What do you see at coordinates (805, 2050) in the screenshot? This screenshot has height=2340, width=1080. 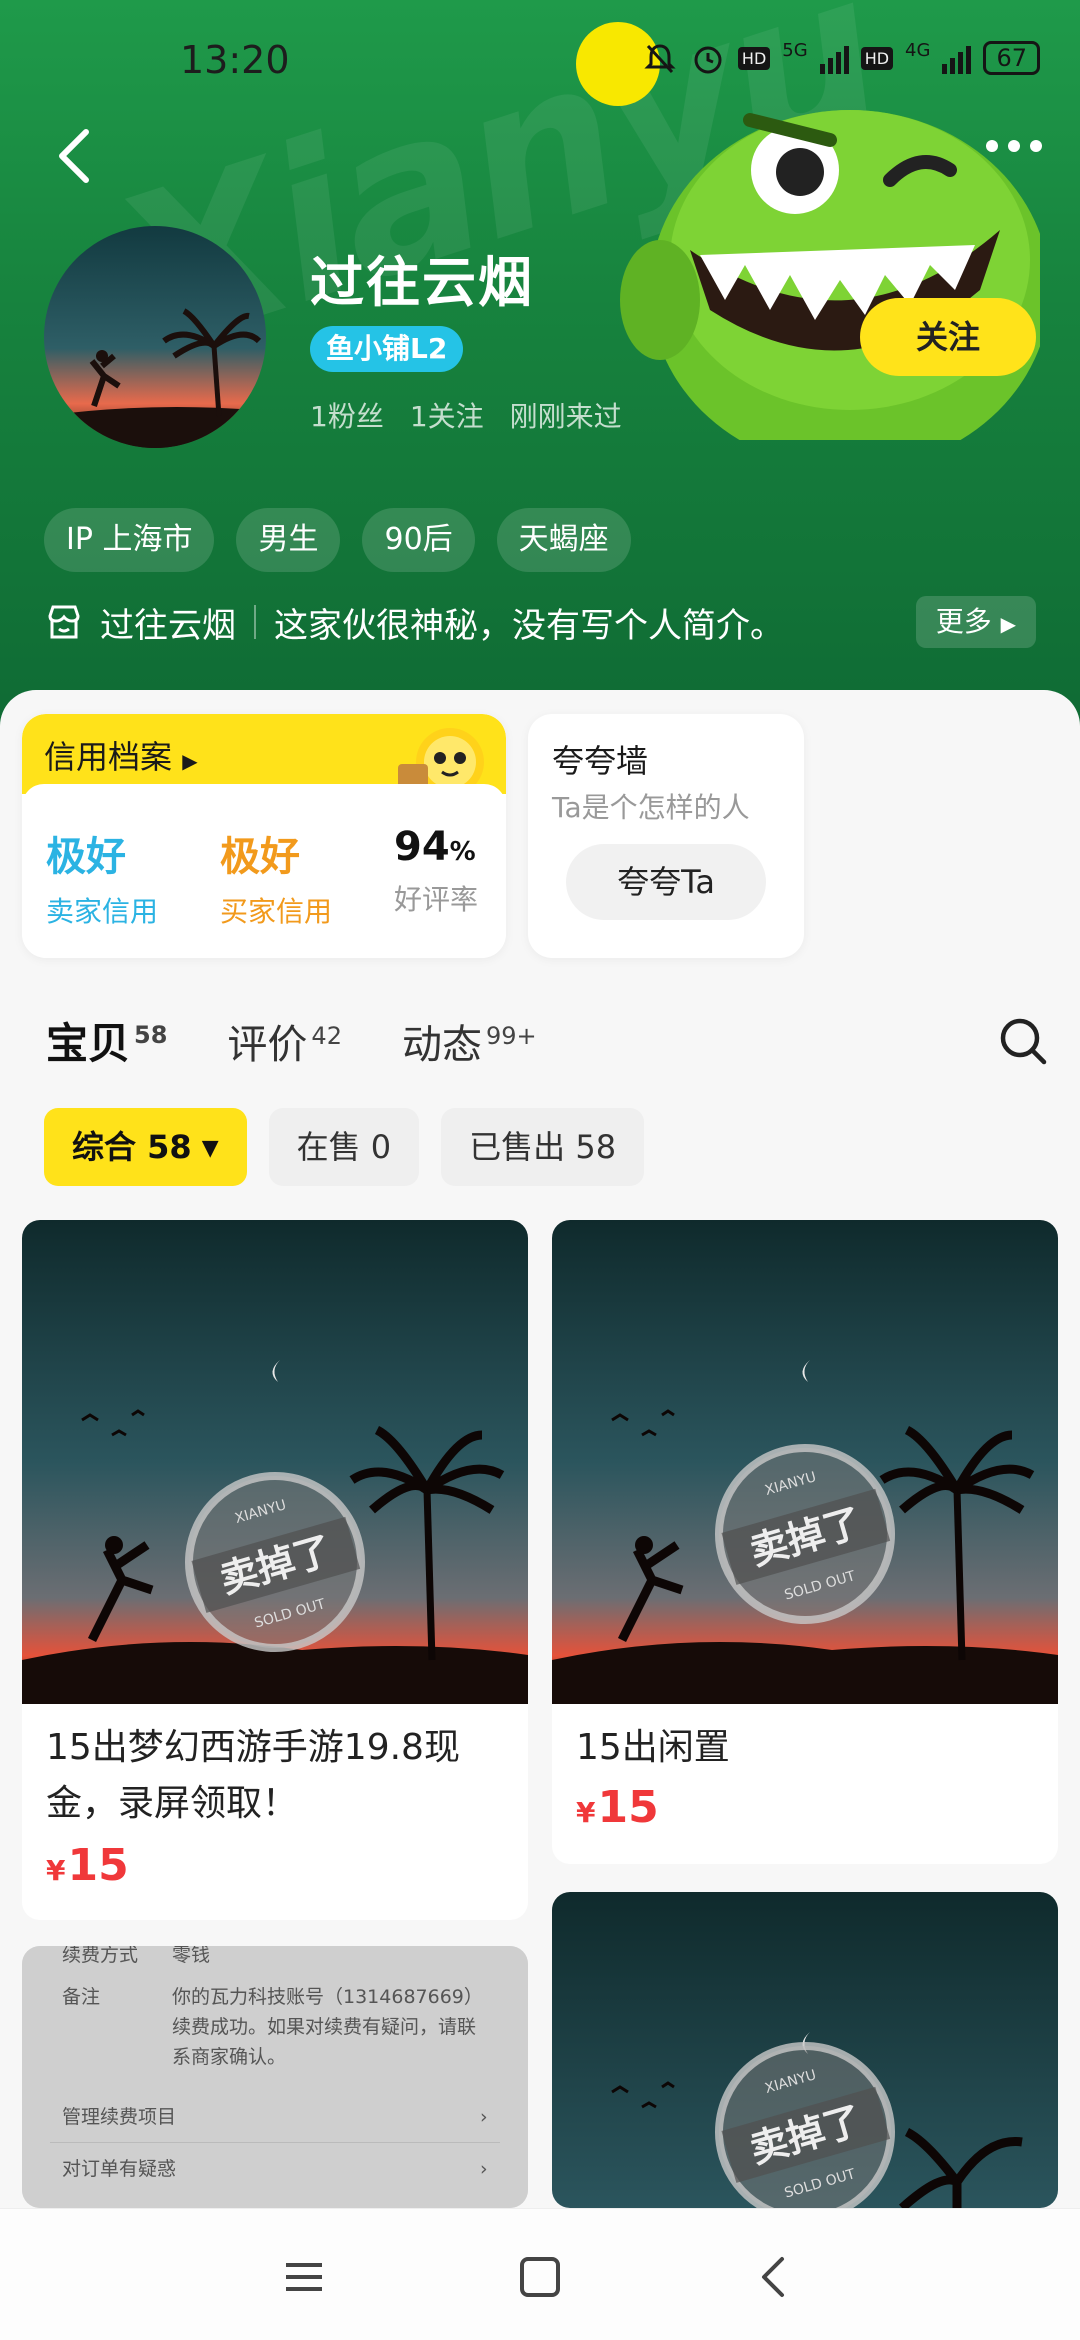 I see `product-card: 卖掉了 XIANYU SOLD OUT` at bounding box center [805, 2050].